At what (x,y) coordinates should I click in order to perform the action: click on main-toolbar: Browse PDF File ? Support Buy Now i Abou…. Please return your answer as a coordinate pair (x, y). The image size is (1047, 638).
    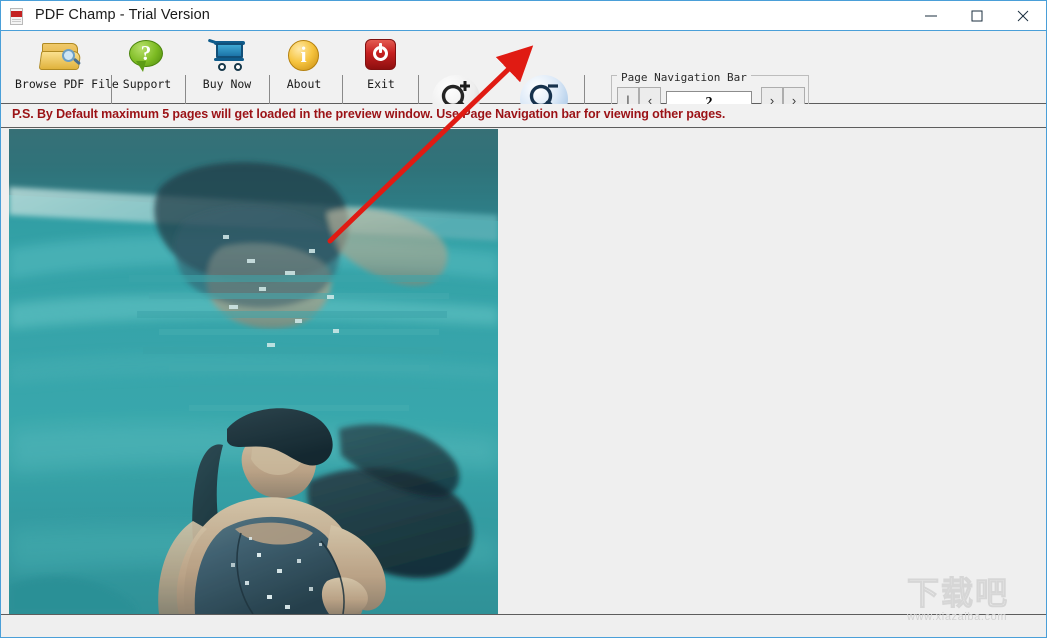
    Looking at the image, I should click on (523, 77).